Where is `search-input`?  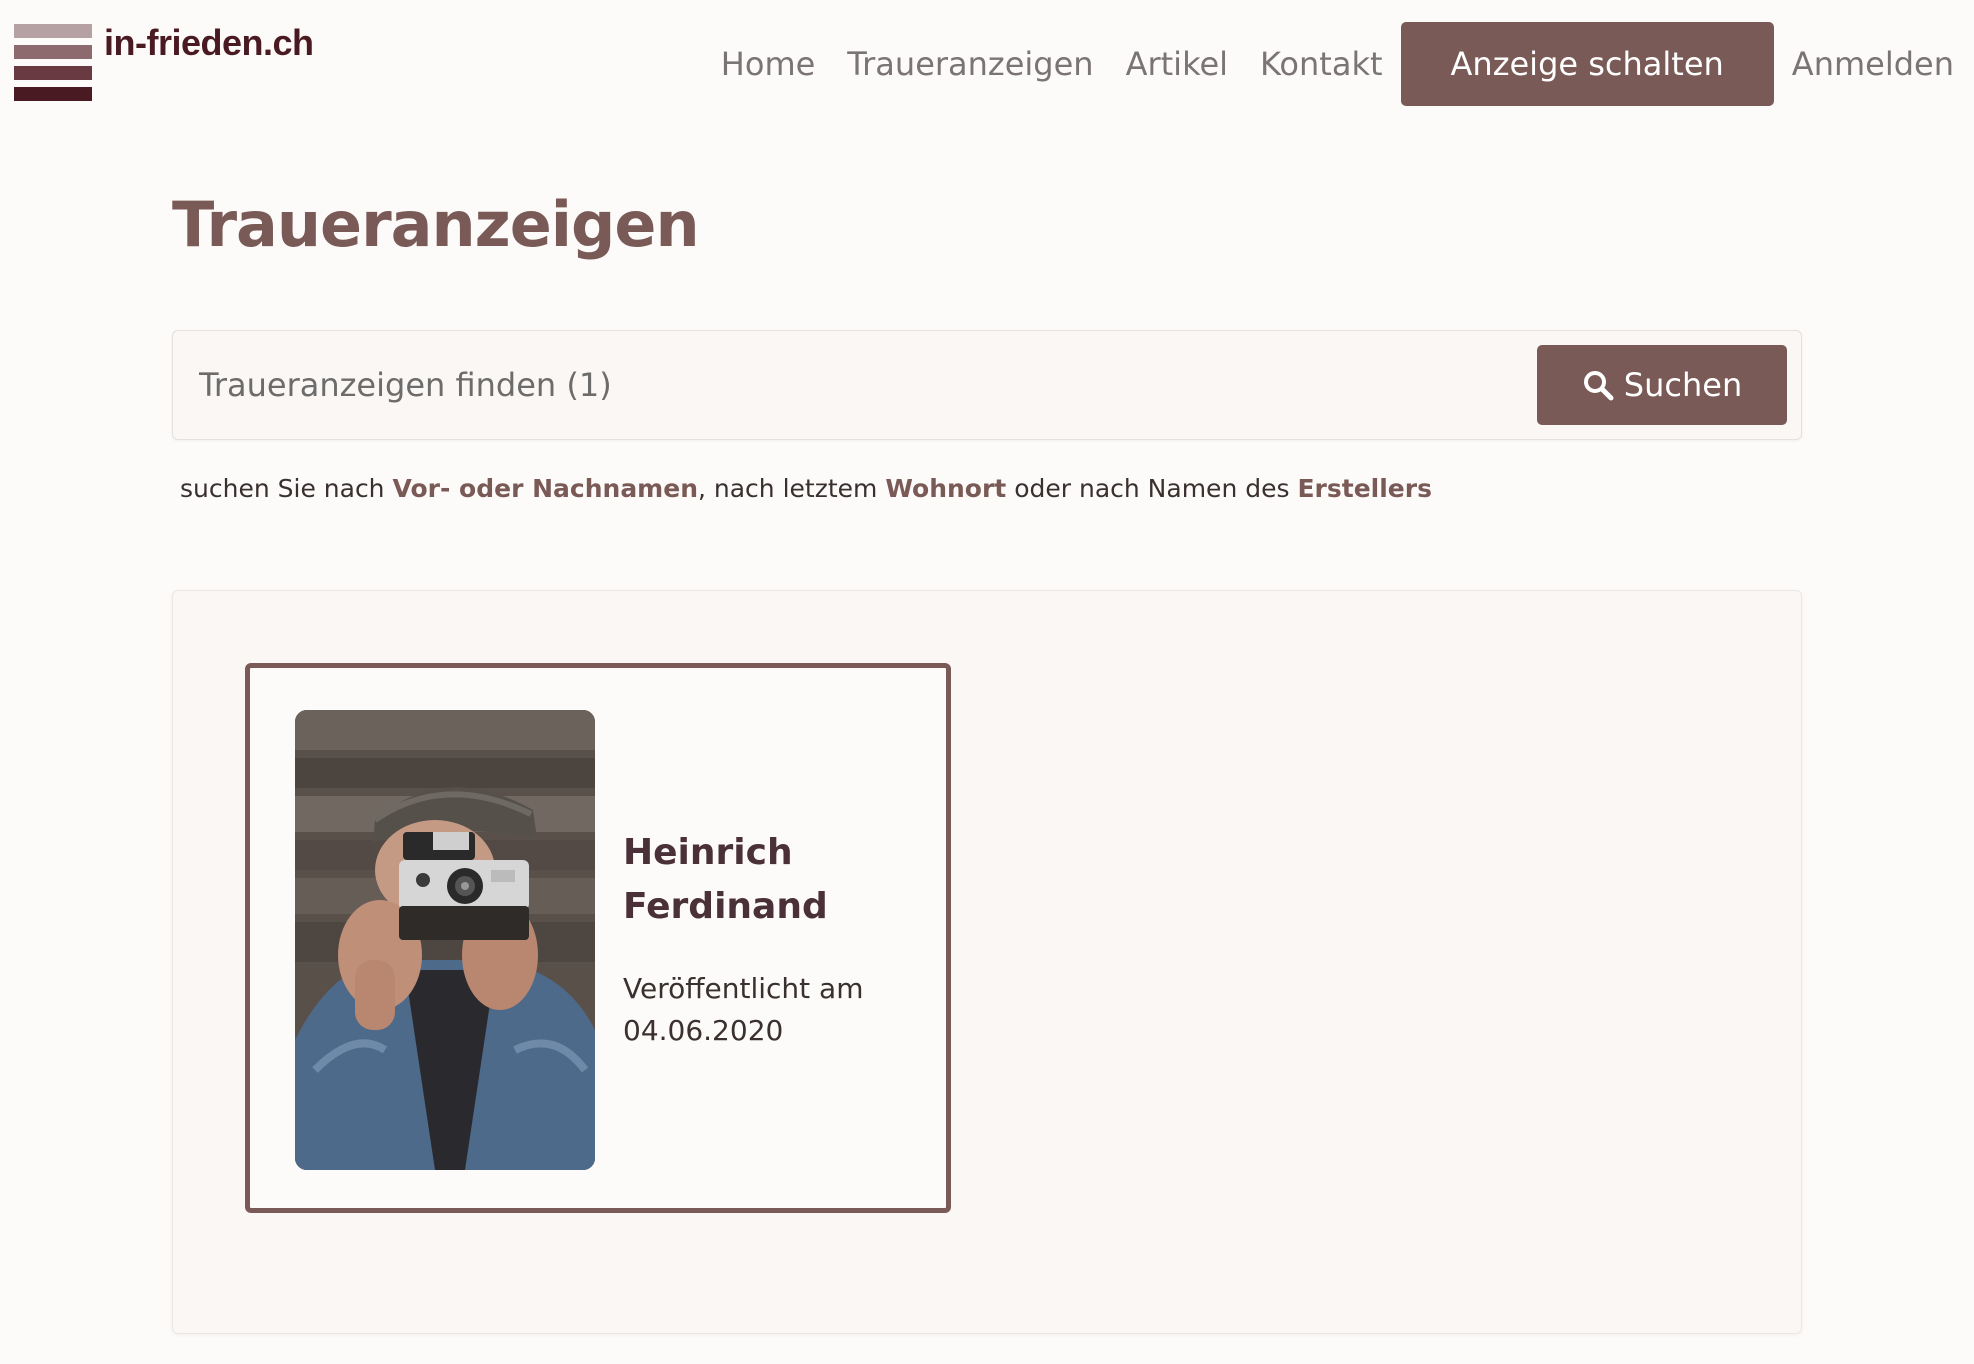 search-input is located at coordinates (848, 385).